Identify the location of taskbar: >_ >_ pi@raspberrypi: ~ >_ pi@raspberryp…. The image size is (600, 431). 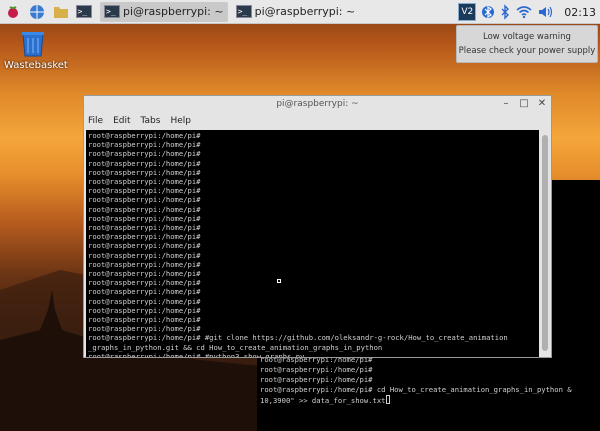
(300, 12).